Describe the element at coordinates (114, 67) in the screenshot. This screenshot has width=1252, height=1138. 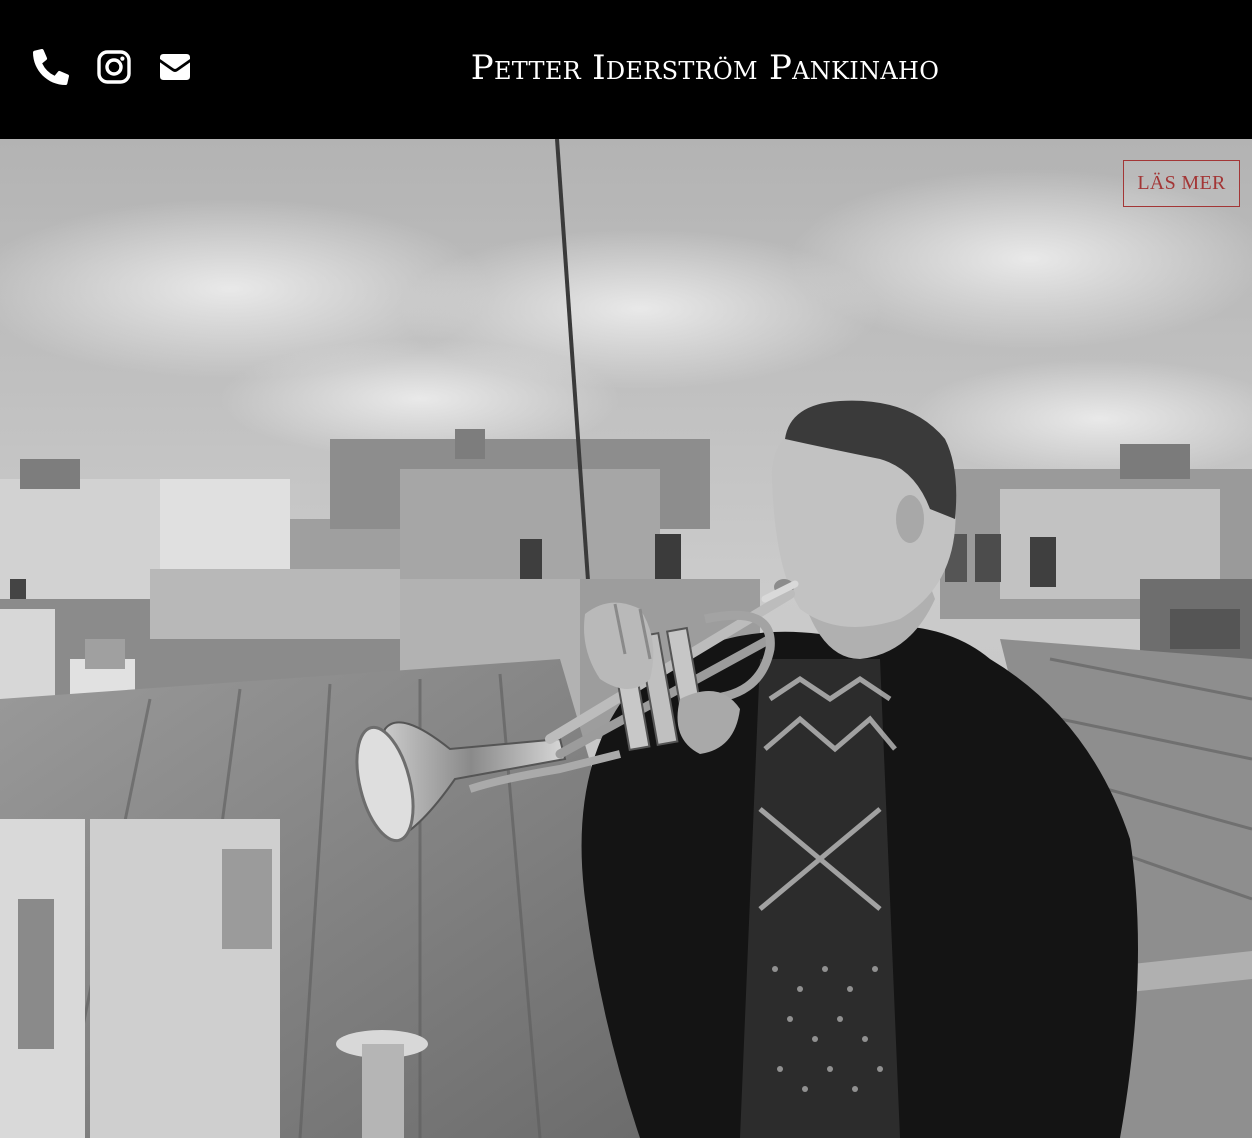
I see `instagram-icon` at that location.